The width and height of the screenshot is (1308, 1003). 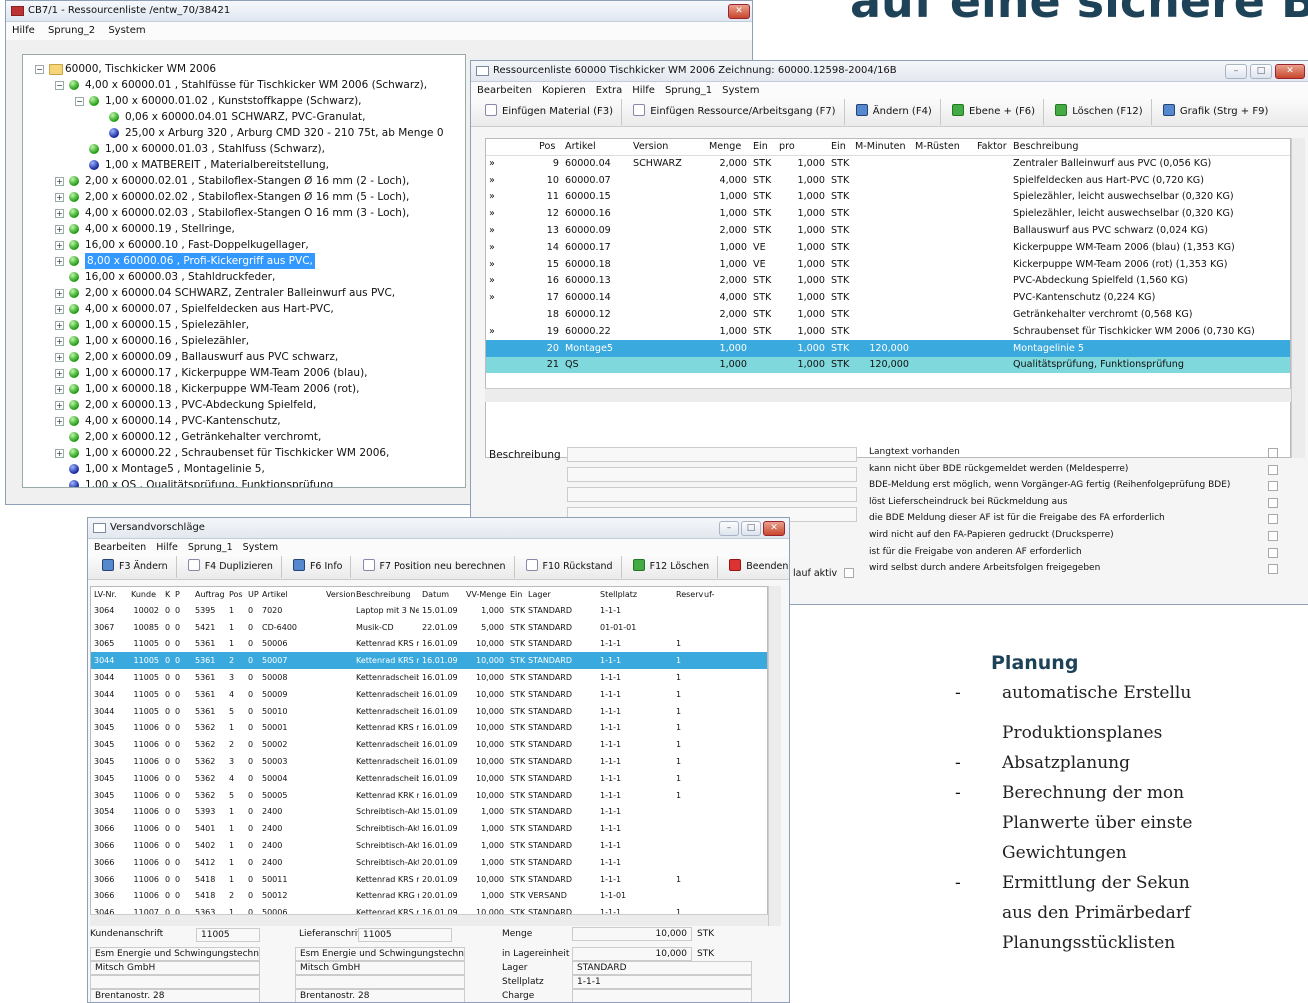 What do you see at coordinates (774, 756) in the screenshot?
I see `versand-vscroll` at bounding box center [774, 756].